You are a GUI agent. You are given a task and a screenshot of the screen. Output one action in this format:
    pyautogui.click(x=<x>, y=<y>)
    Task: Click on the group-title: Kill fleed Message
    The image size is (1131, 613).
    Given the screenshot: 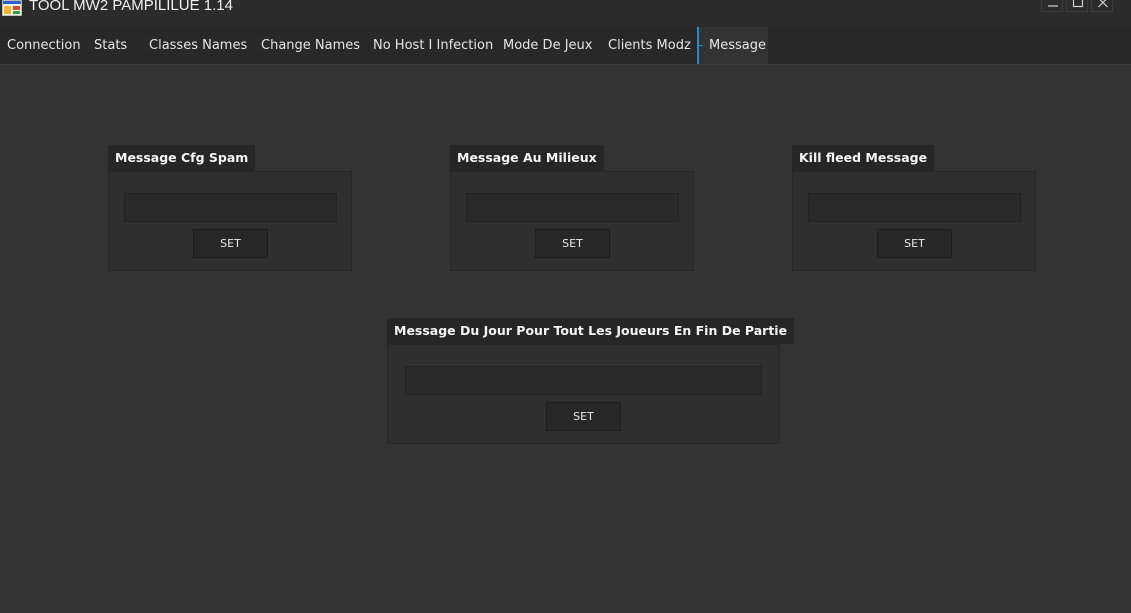 What is the action you would take?
    pyautogui.click(x=863, y=158)
    